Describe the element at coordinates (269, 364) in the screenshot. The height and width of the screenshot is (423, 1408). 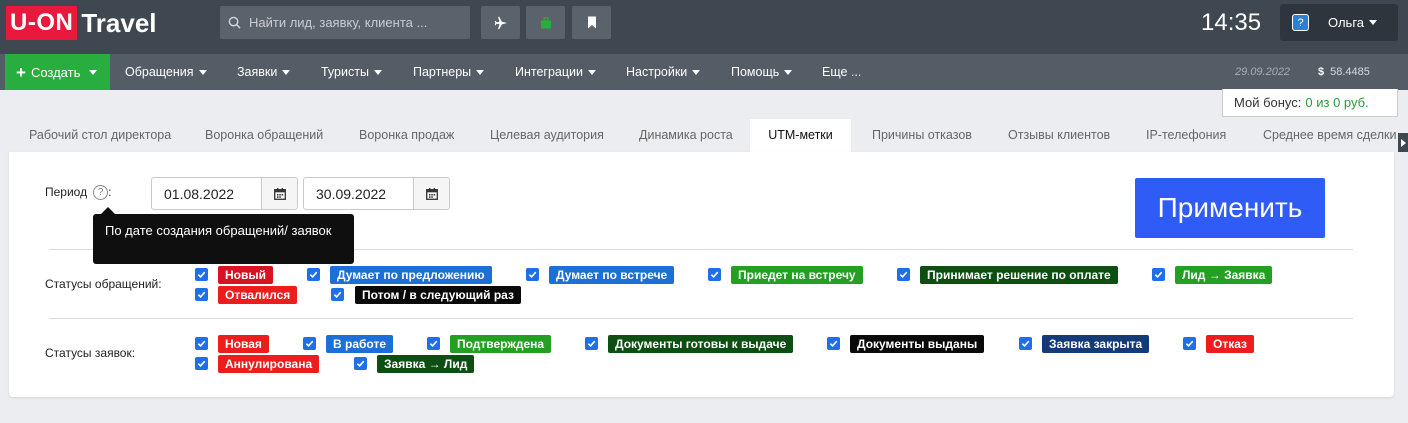
I see `status-badge: Аннулирована` at that location.